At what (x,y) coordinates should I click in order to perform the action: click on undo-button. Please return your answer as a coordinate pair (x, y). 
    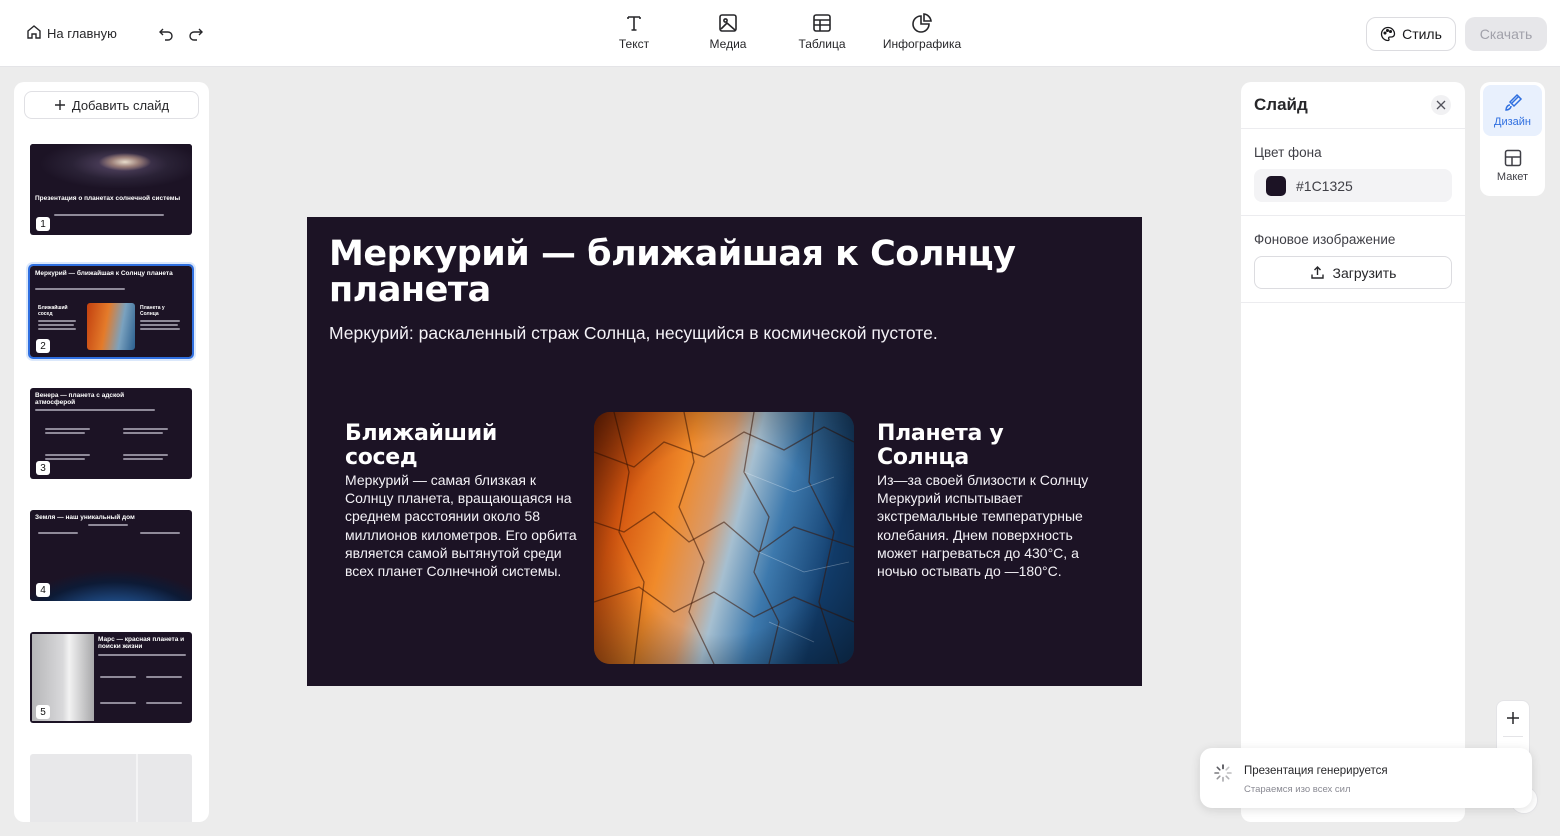
    Looking at the image, I should click on (166, 34).